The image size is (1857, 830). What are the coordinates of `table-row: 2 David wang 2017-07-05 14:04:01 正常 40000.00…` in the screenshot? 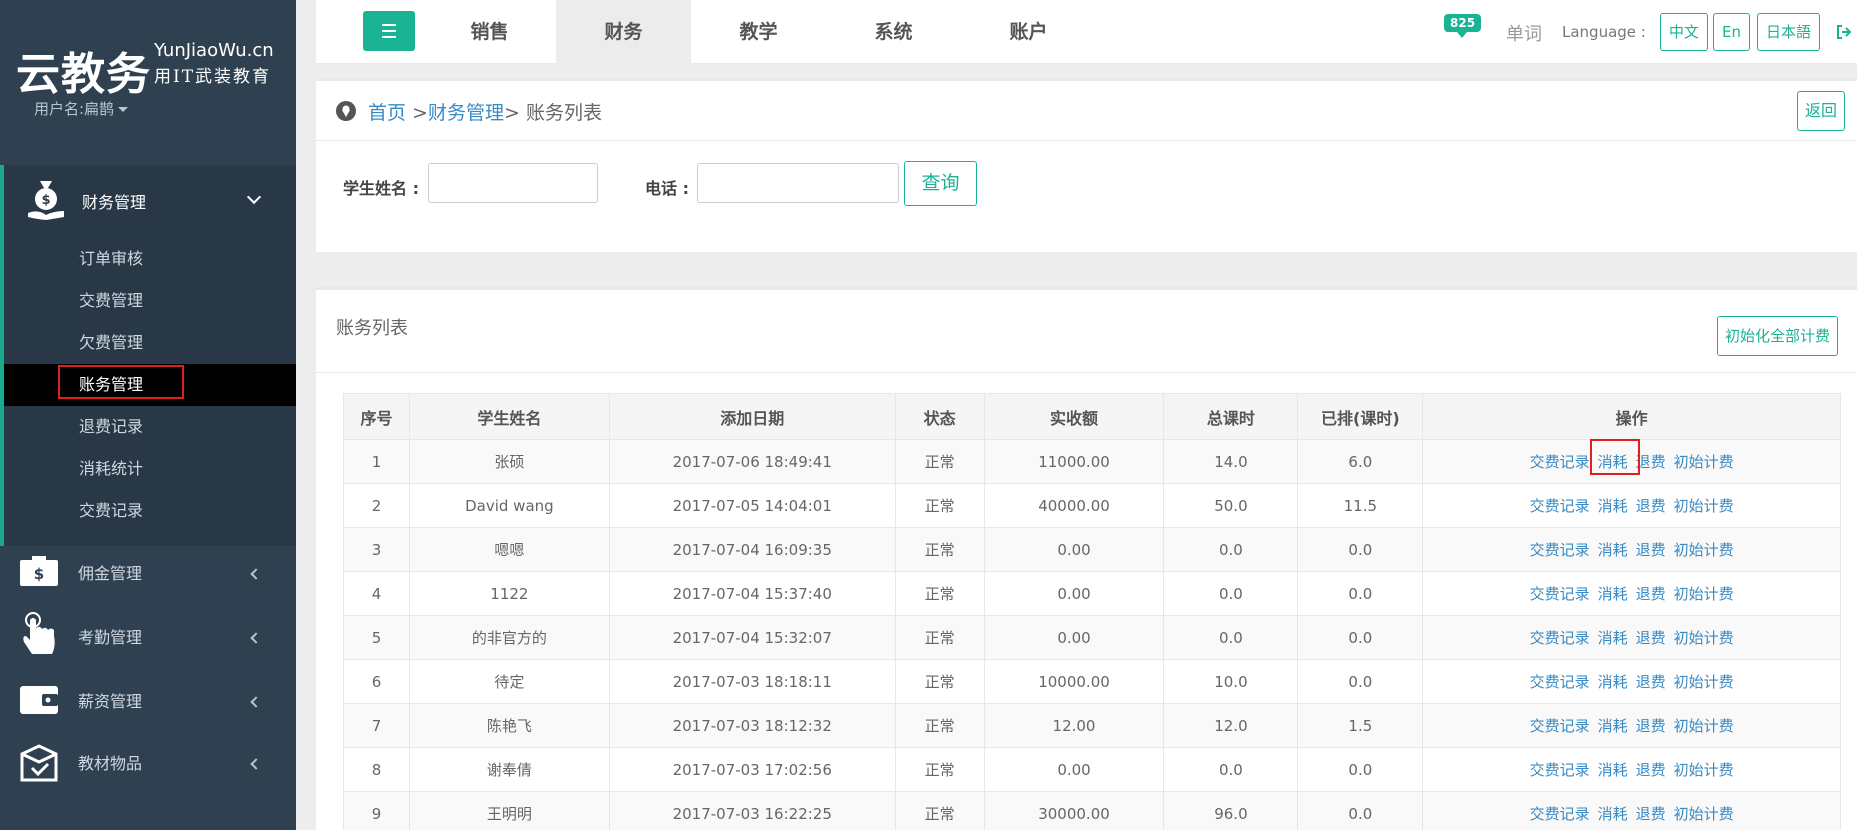 It's located at (1092, 505).